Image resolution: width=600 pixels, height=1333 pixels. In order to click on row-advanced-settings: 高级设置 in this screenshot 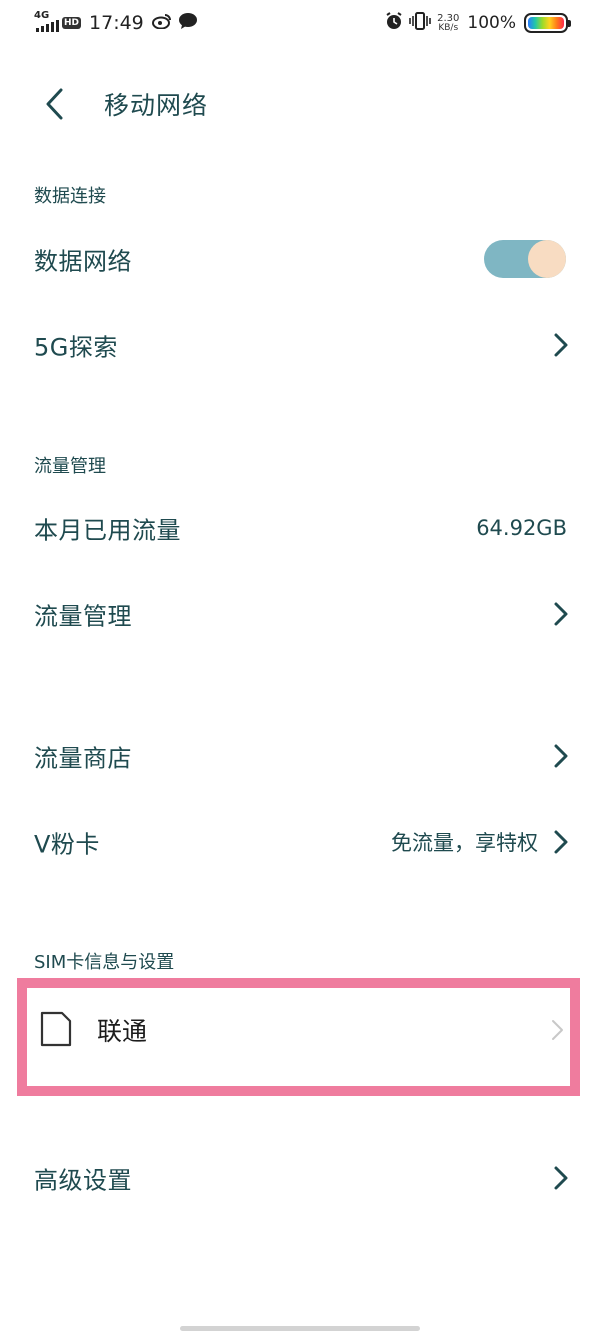, I will do `click(300, 1178)`.